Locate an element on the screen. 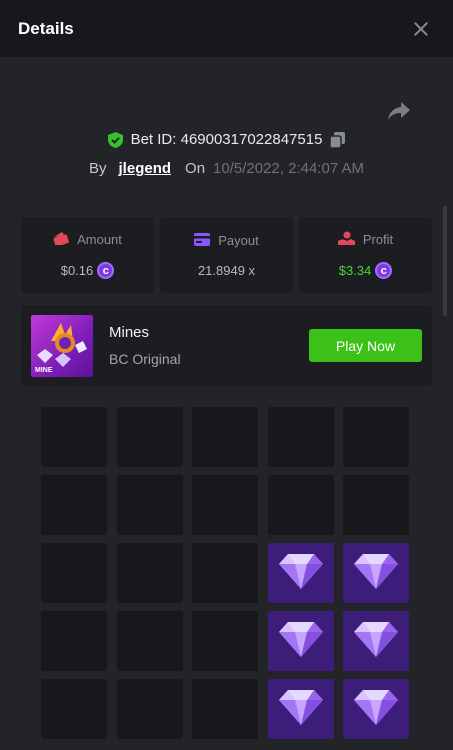  card-icon is located at coordinates (202, 240).